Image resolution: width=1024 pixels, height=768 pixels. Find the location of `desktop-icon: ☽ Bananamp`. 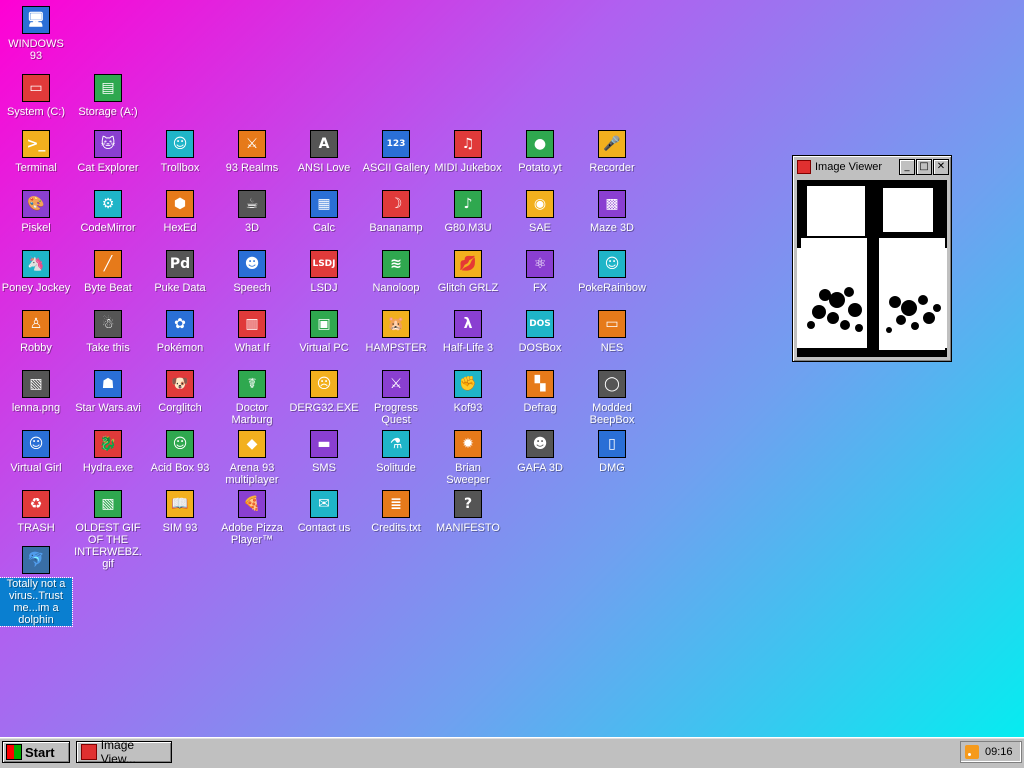

desktop-icon: ☽ Bananamp is located at coordinates (396, 211).